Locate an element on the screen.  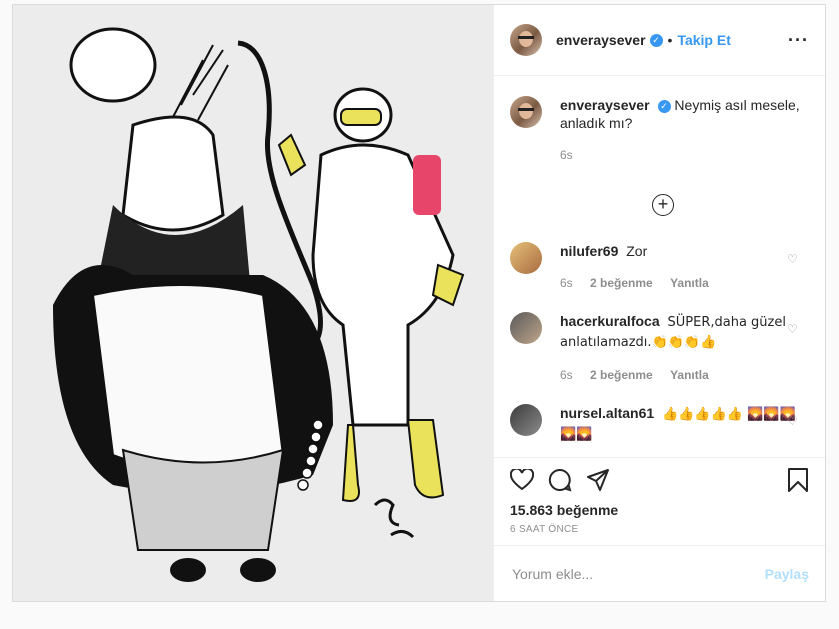
more-options-icon: ··· is located at coordinates (798, 40).